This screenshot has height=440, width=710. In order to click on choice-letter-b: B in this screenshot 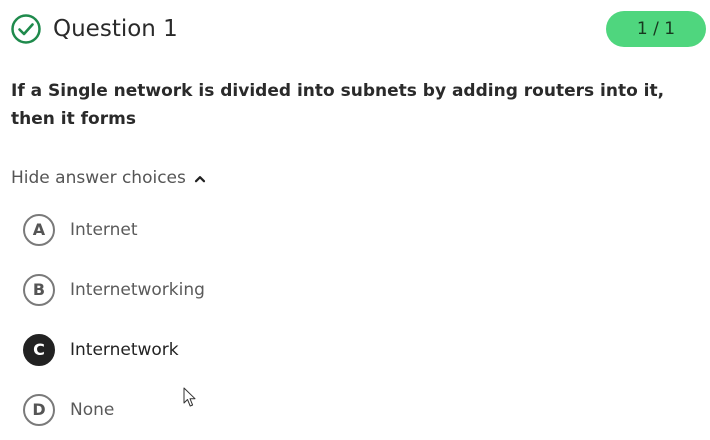, I will do `click(39, 290)`.